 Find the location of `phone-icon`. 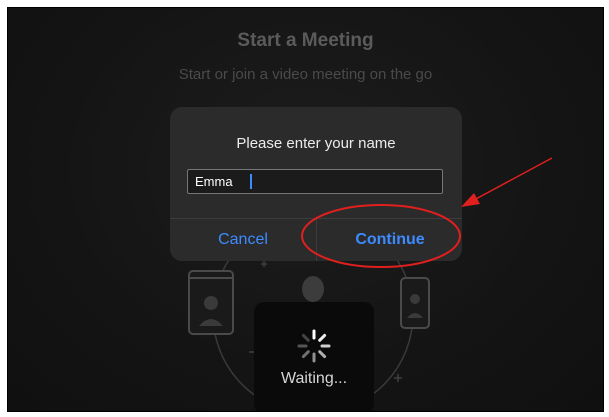

phone-icon is located at coordinates (415, 303).